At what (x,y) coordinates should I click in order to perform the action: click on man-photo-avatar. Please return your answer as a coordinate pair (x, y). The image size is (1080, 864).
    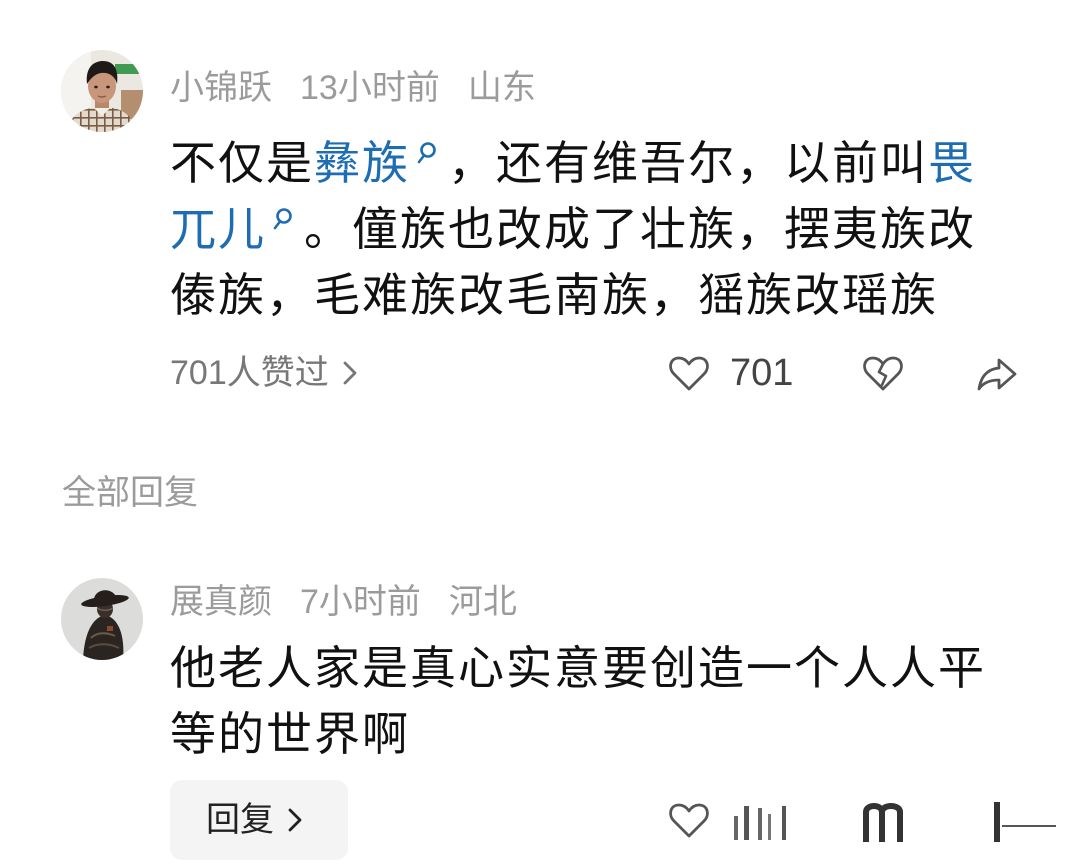
    Looking at the image, I should click on (102, 91).